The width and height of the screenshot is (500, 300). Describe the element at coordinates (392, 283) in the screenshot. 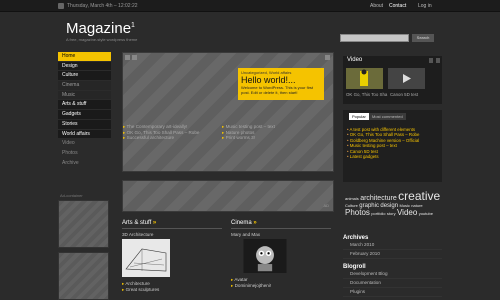

I see `blogroll-link: Documentation` at that location.